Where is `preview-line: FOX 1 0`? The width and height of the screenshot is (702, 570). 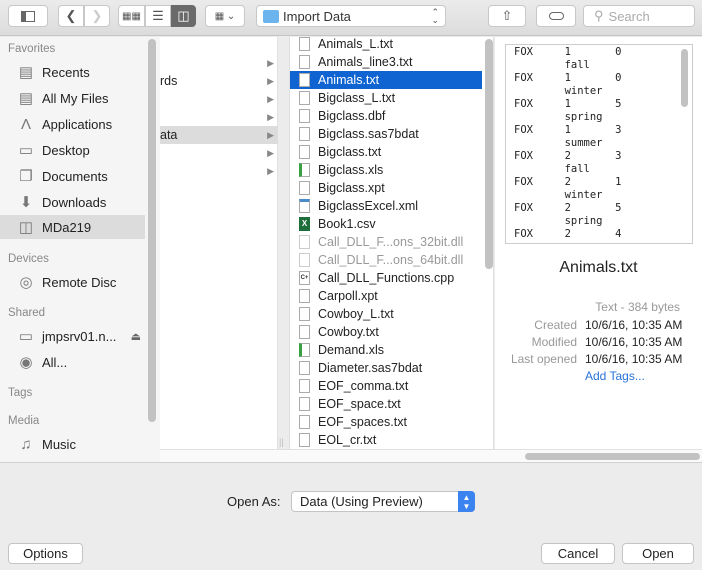 preview-line: FOX 1 0 is located at coordinates (568, 52).